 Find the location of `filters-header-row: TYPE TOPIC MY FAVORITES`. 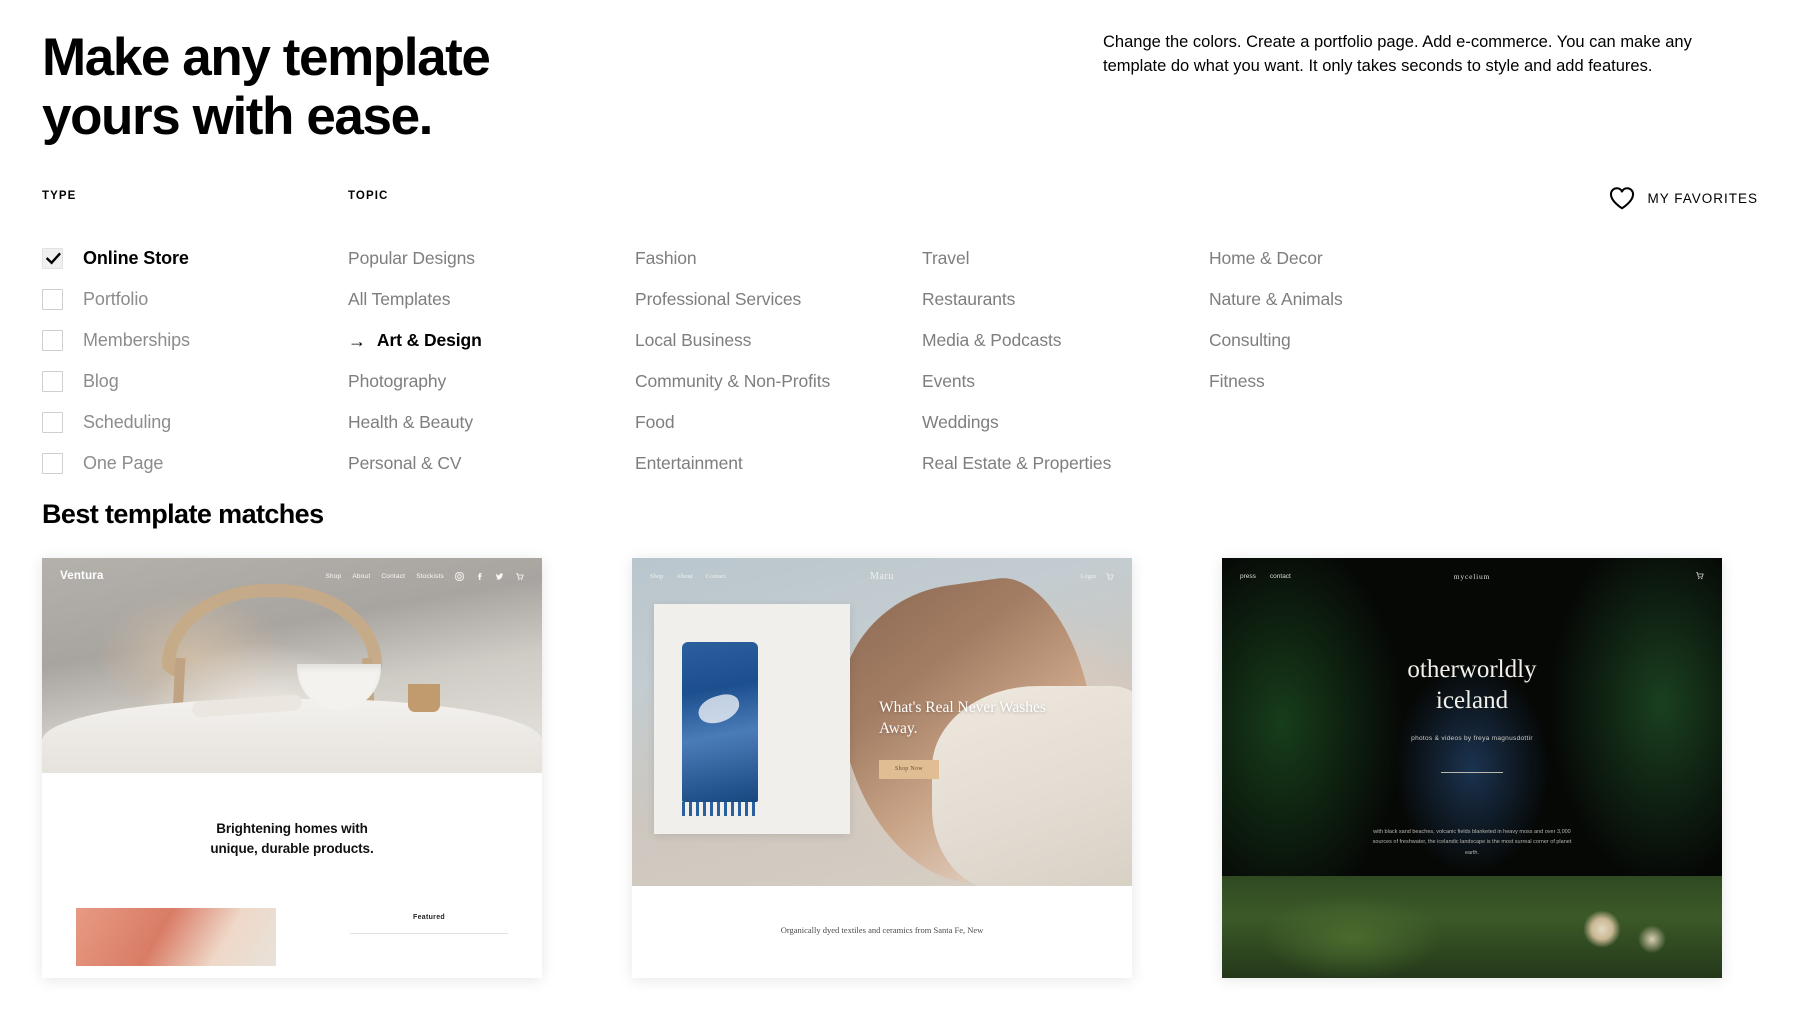

filters-header-row: TYPE TOPIC MY FAVORITES is located at coordinates (900, 206).